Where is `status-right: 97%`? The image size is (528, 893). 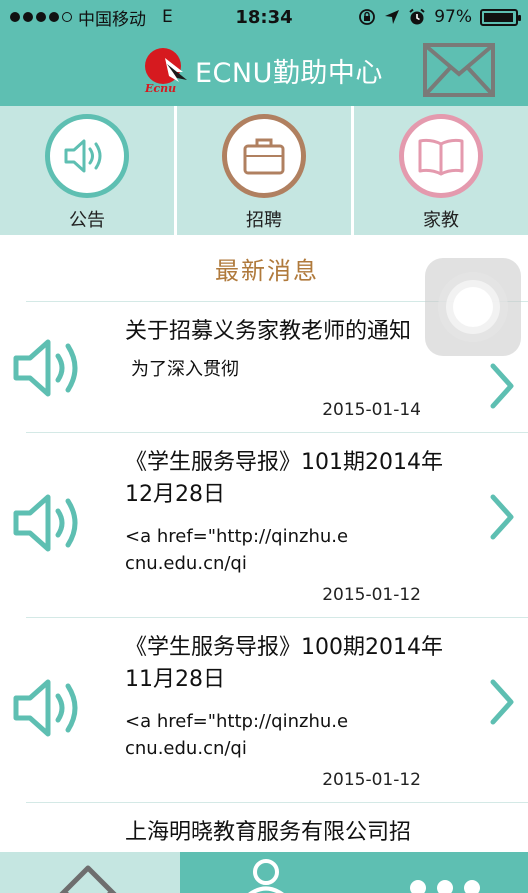 status-right: 97% is located at coordinates (439, 17).